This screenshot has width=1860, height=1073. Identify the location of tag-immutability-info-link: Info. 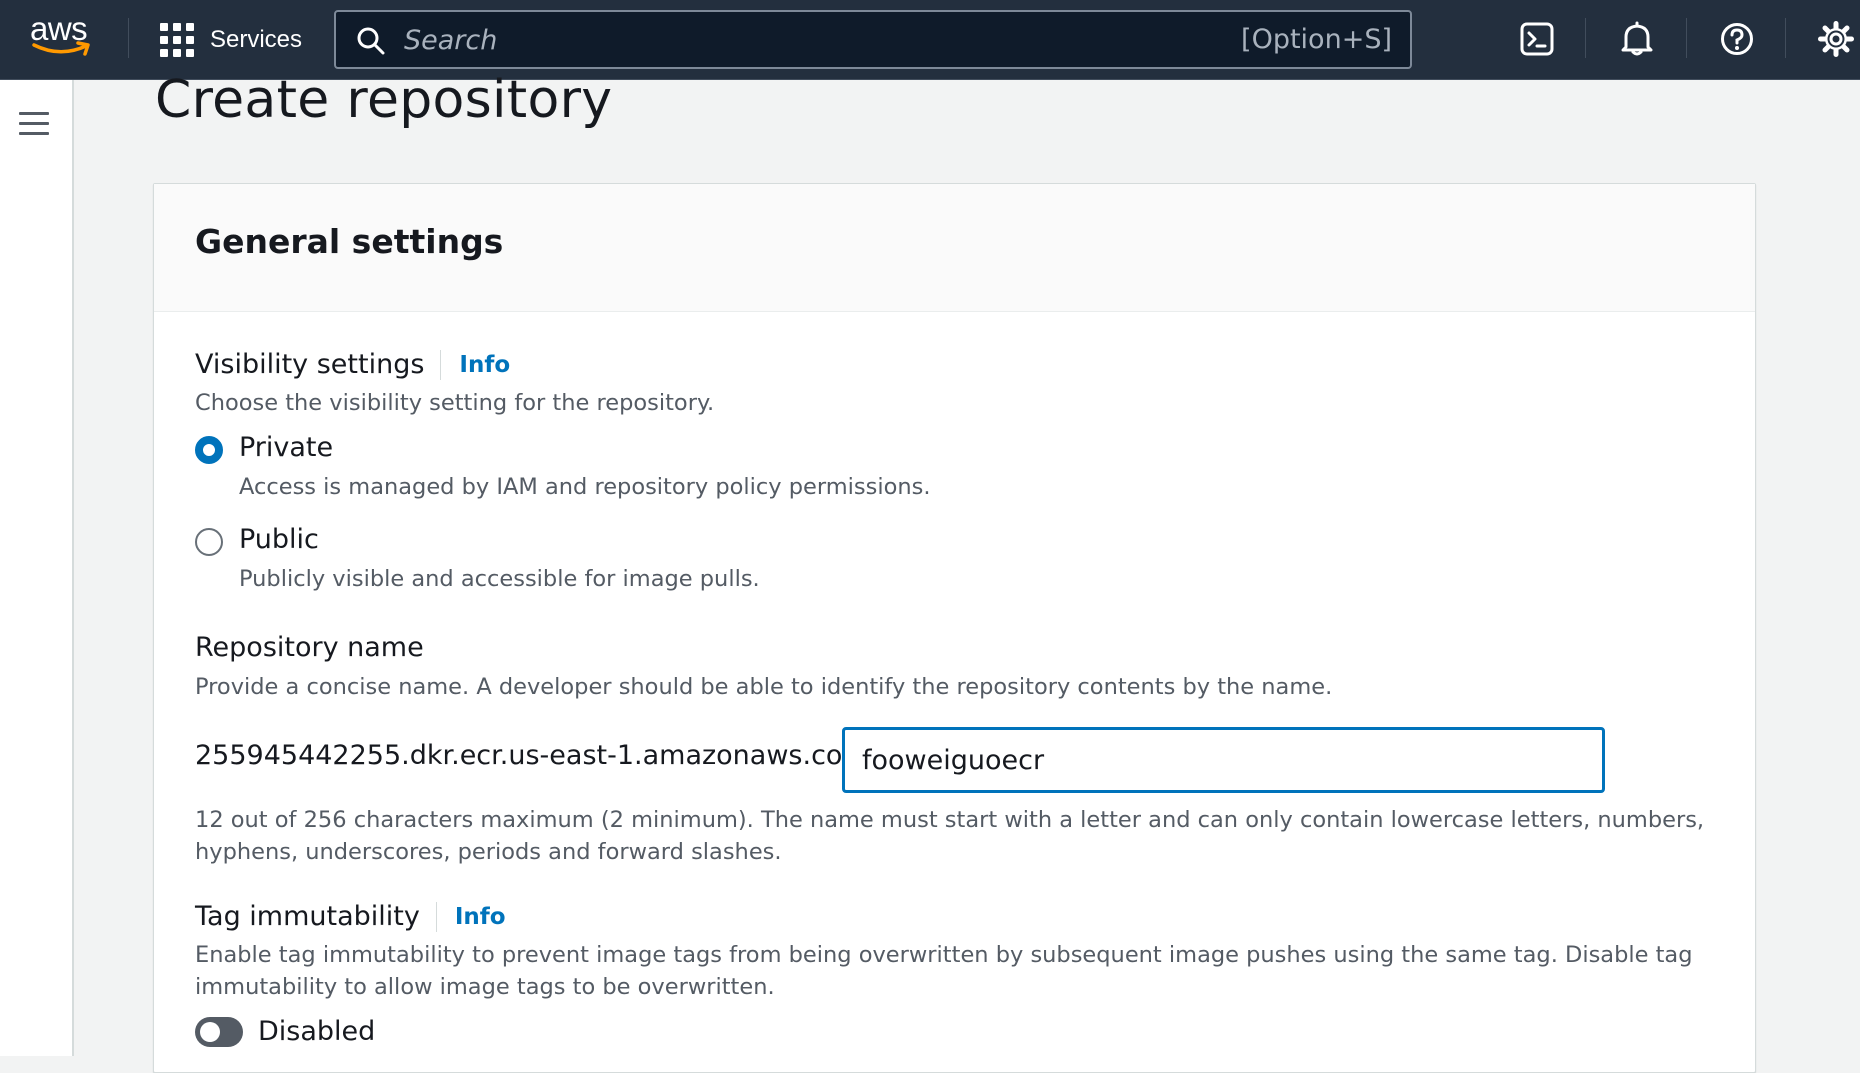
(480, 917).